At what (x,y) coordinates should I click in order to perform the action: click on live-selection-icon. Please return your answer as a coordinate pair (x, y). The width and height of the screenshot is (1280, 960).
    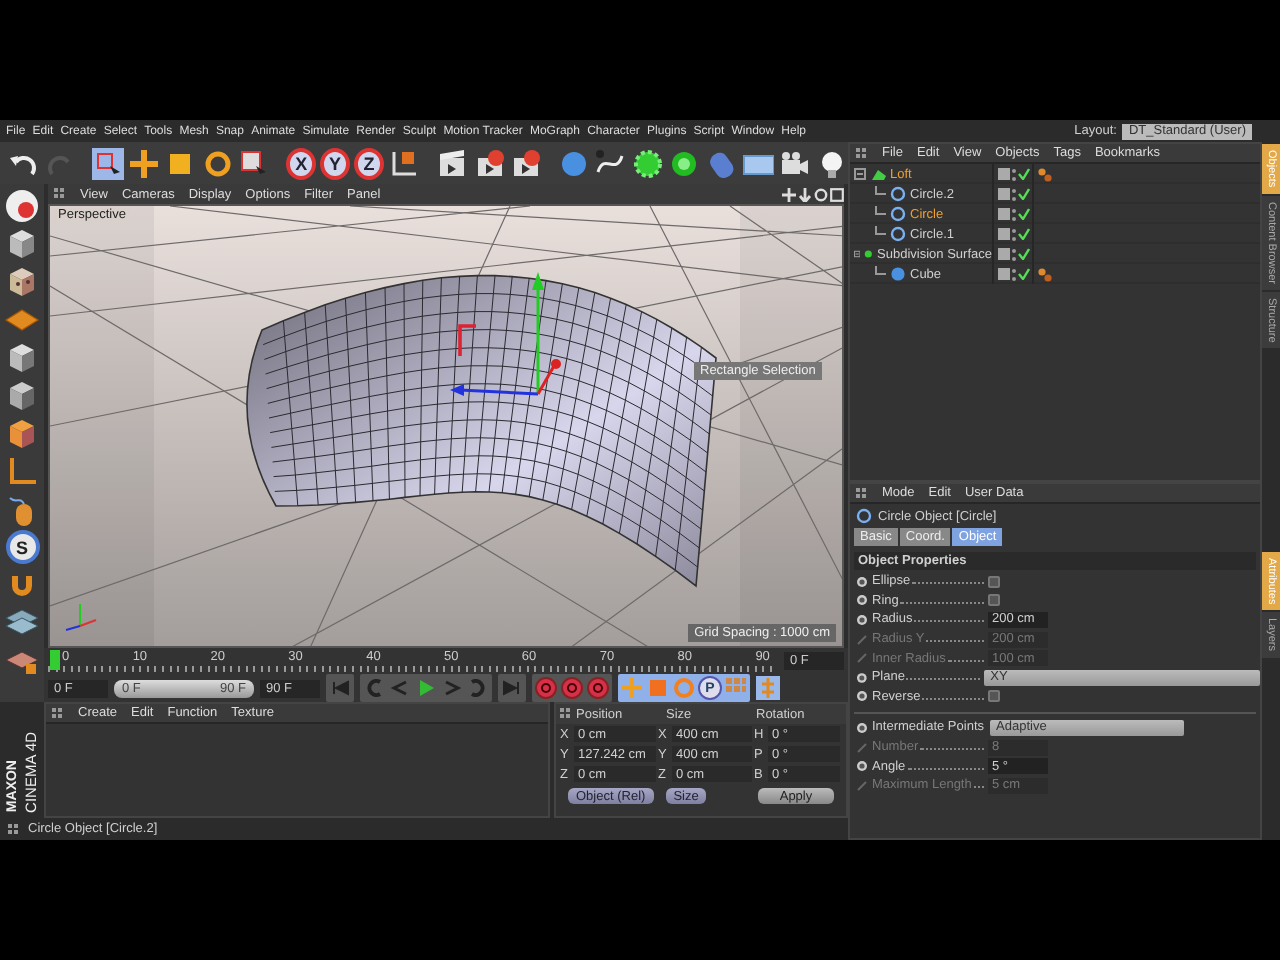
    Looking at the image, I should click on (107, 163).